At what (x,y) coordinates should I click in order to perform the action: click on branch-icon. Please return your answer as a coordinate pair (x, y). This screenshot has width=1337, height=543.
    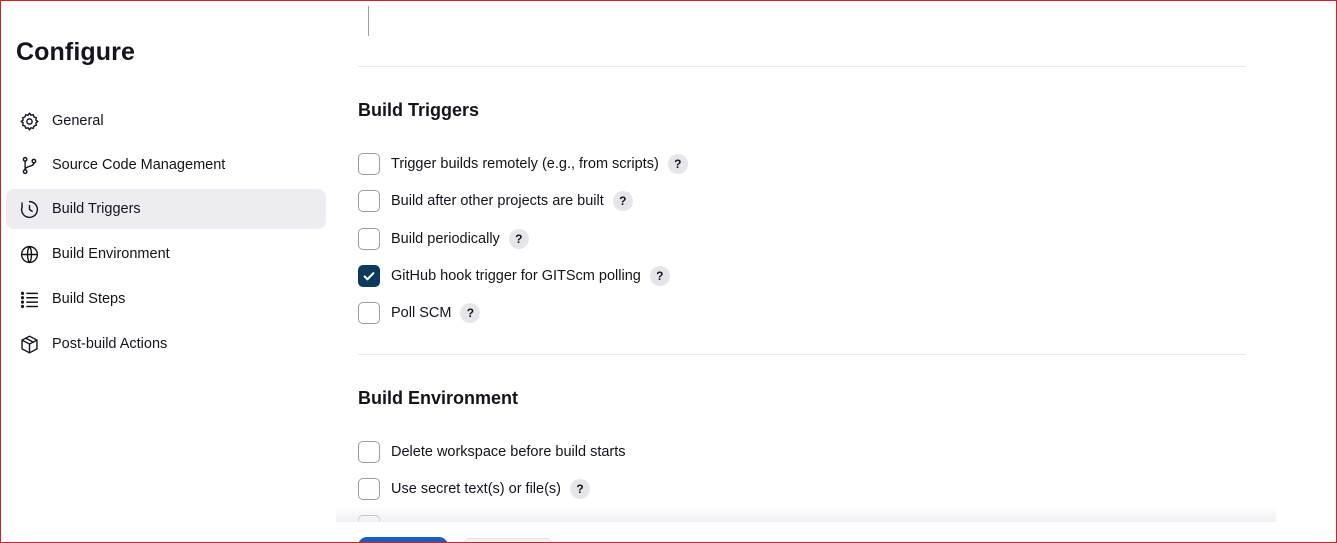
    Looking at the image, I should click on (29, 165).